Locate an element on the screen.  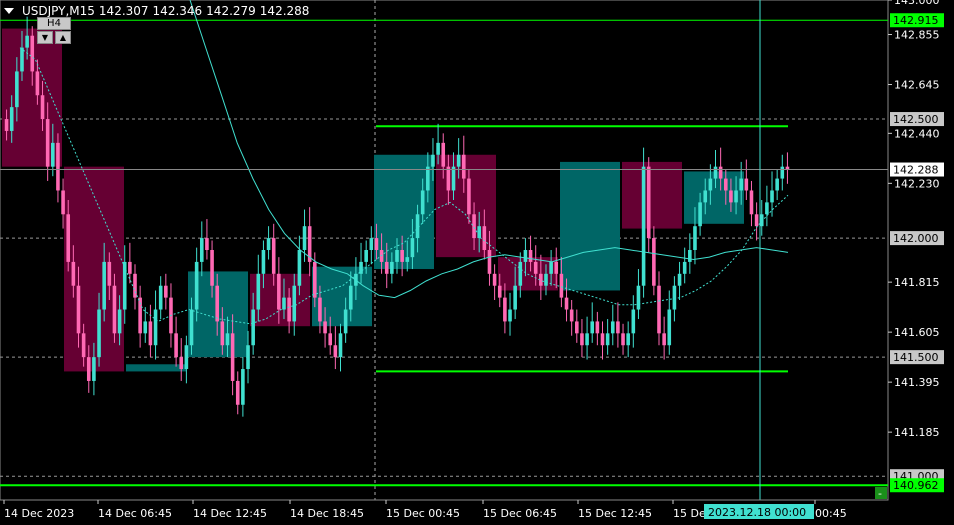
price-tick-label: 142.440 is located at coordinates (917, 133).